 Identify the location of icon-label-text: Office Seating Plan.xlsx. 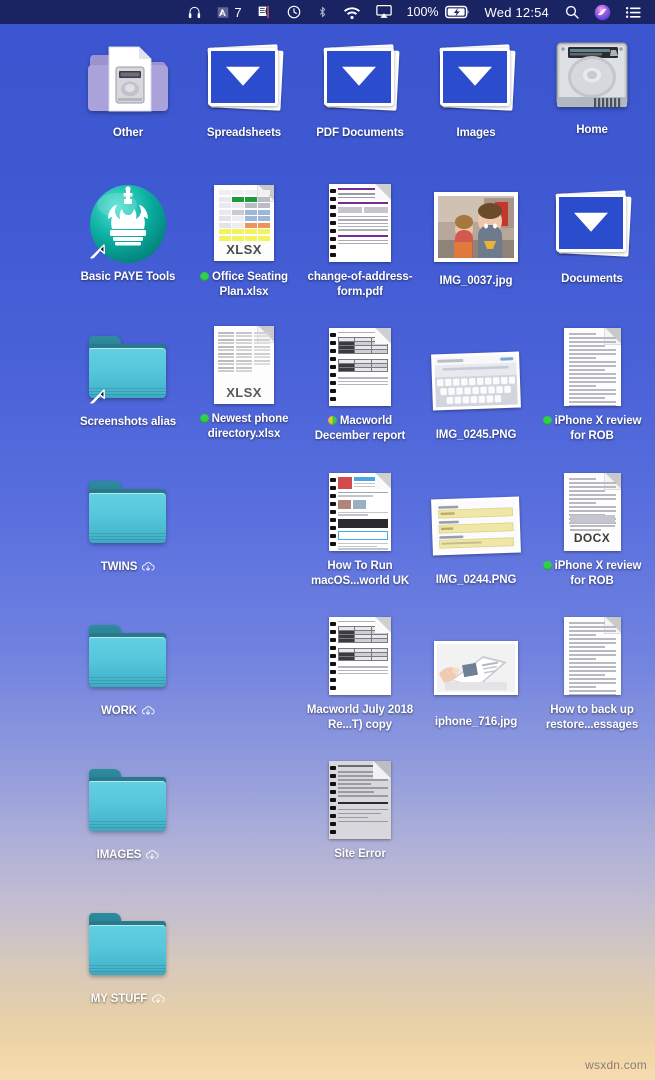
(250, 284).